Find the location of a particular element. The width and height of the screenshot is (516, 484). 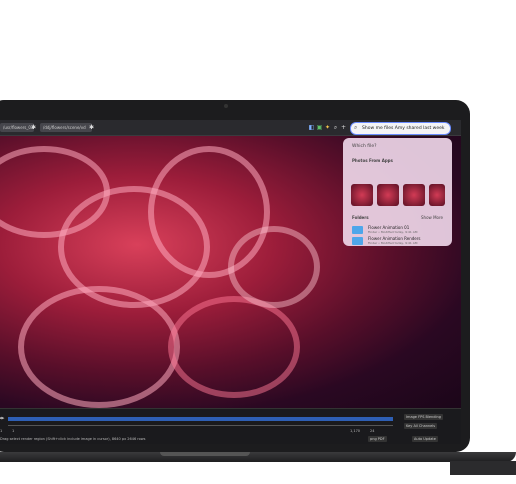

export-button: png PDF is located at coordinates (377, 439).